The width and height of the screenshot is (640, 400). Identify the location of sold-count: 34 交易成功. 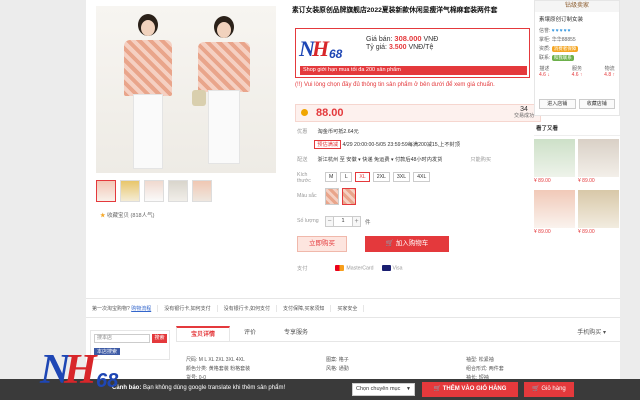
(523, 112).